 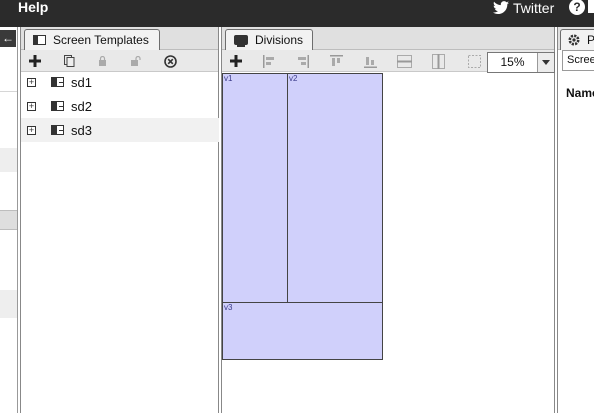 What do you see at coordinates (119, 61) in the screenshot?
I see `templates-toolbar` at bounding box center [119, 61].